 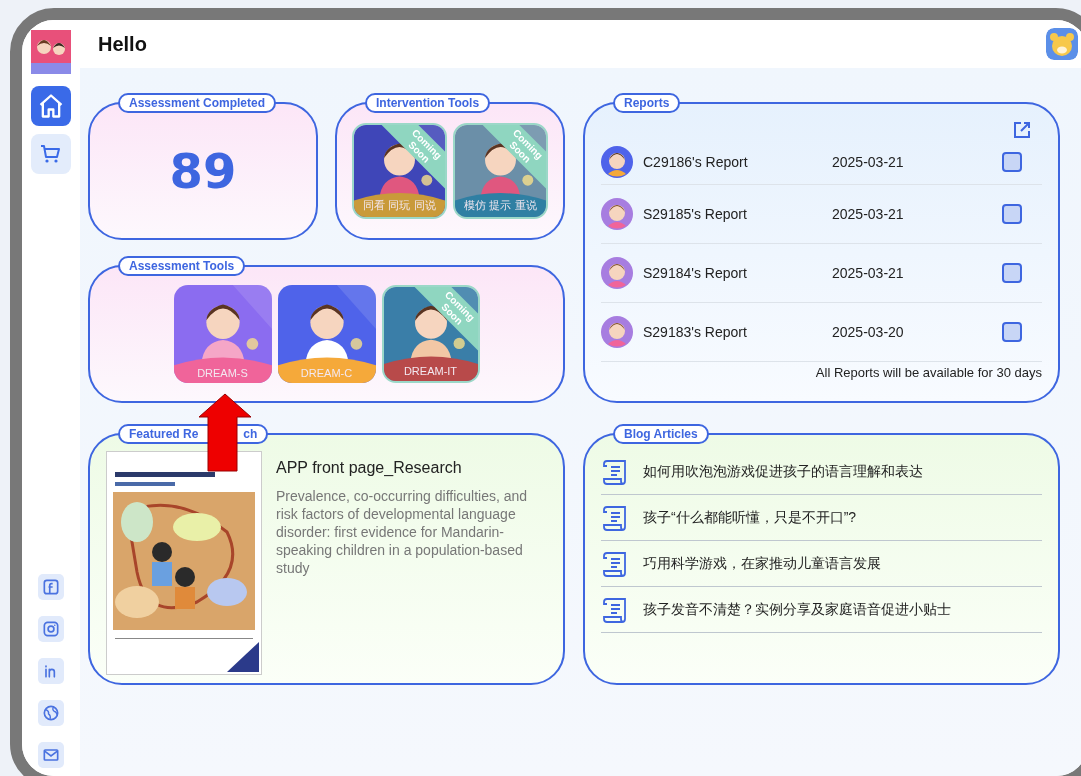 I want to click on external-link-icon, so click(x=1022, y=130).